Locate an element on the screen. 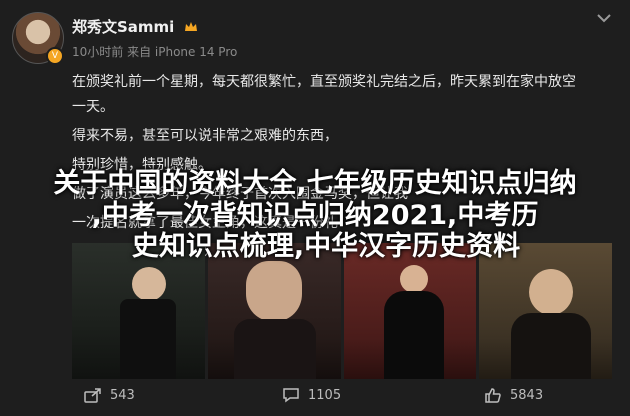 This screenshot has height=416, width=630. comment-icon is located at coordinates (291, 395).